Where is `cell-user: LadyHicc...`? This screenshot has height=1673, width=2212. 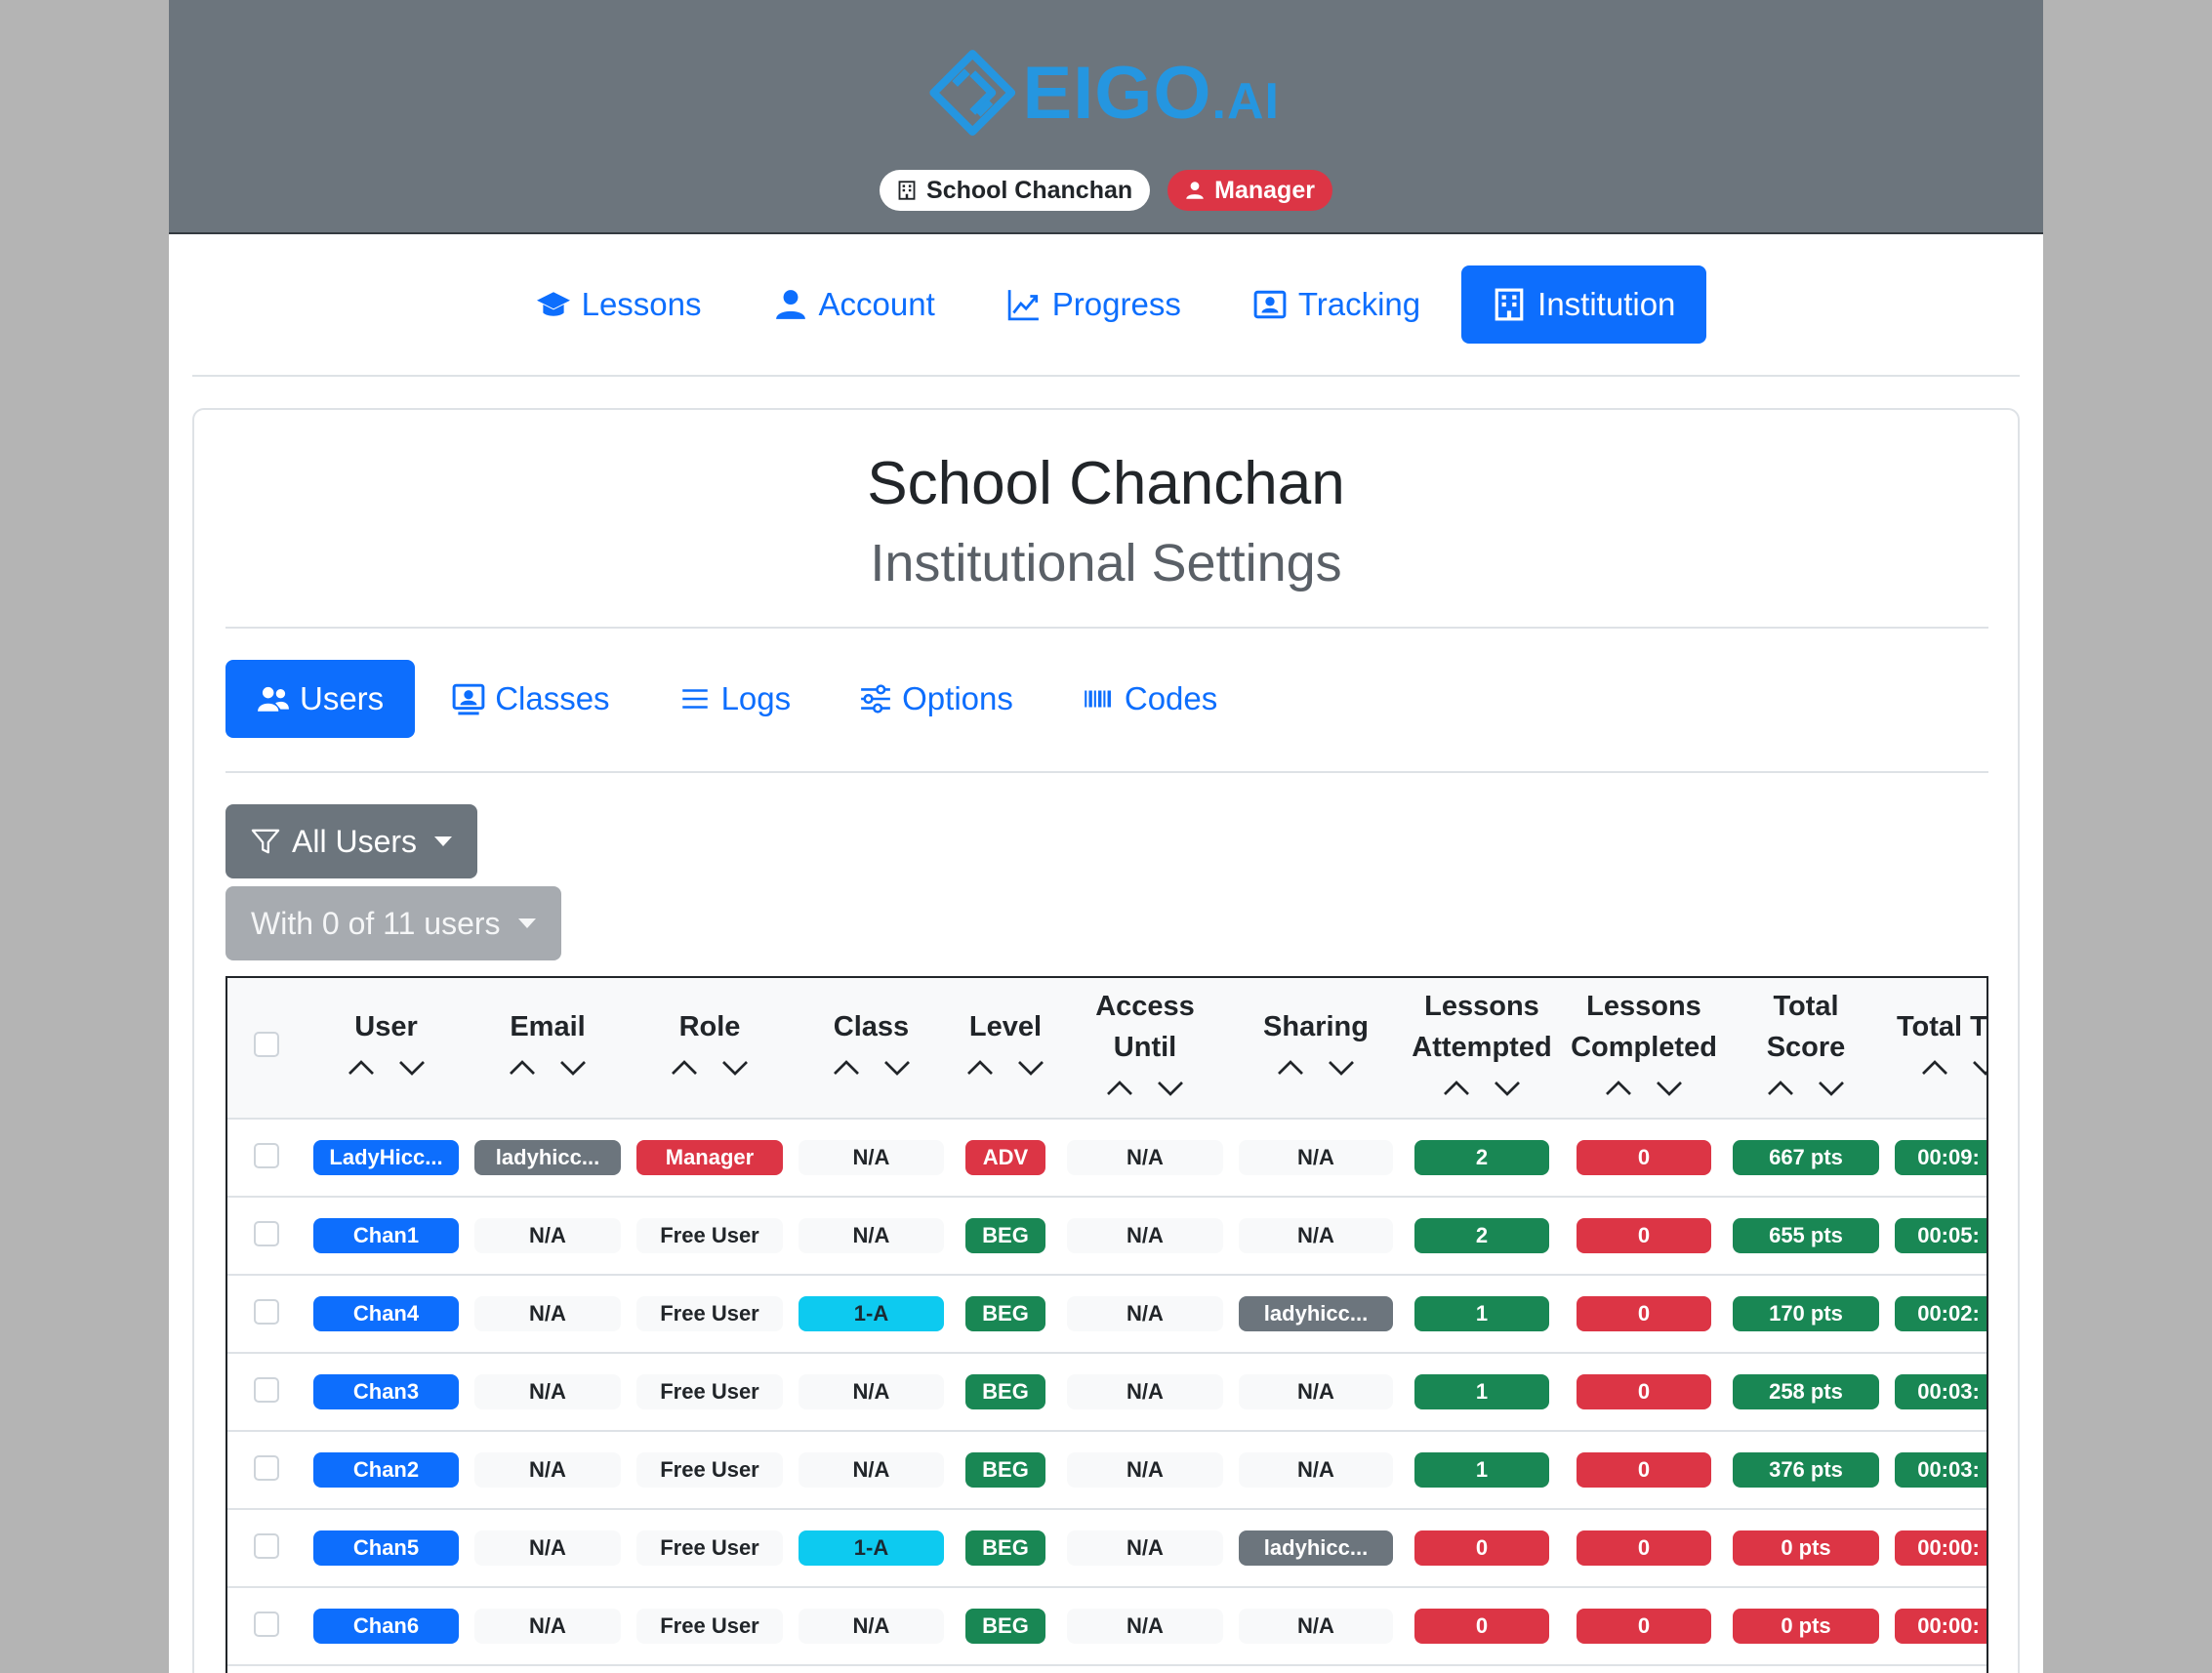 cell-user: LadyHicc... is located at coordinates (386, 1159).